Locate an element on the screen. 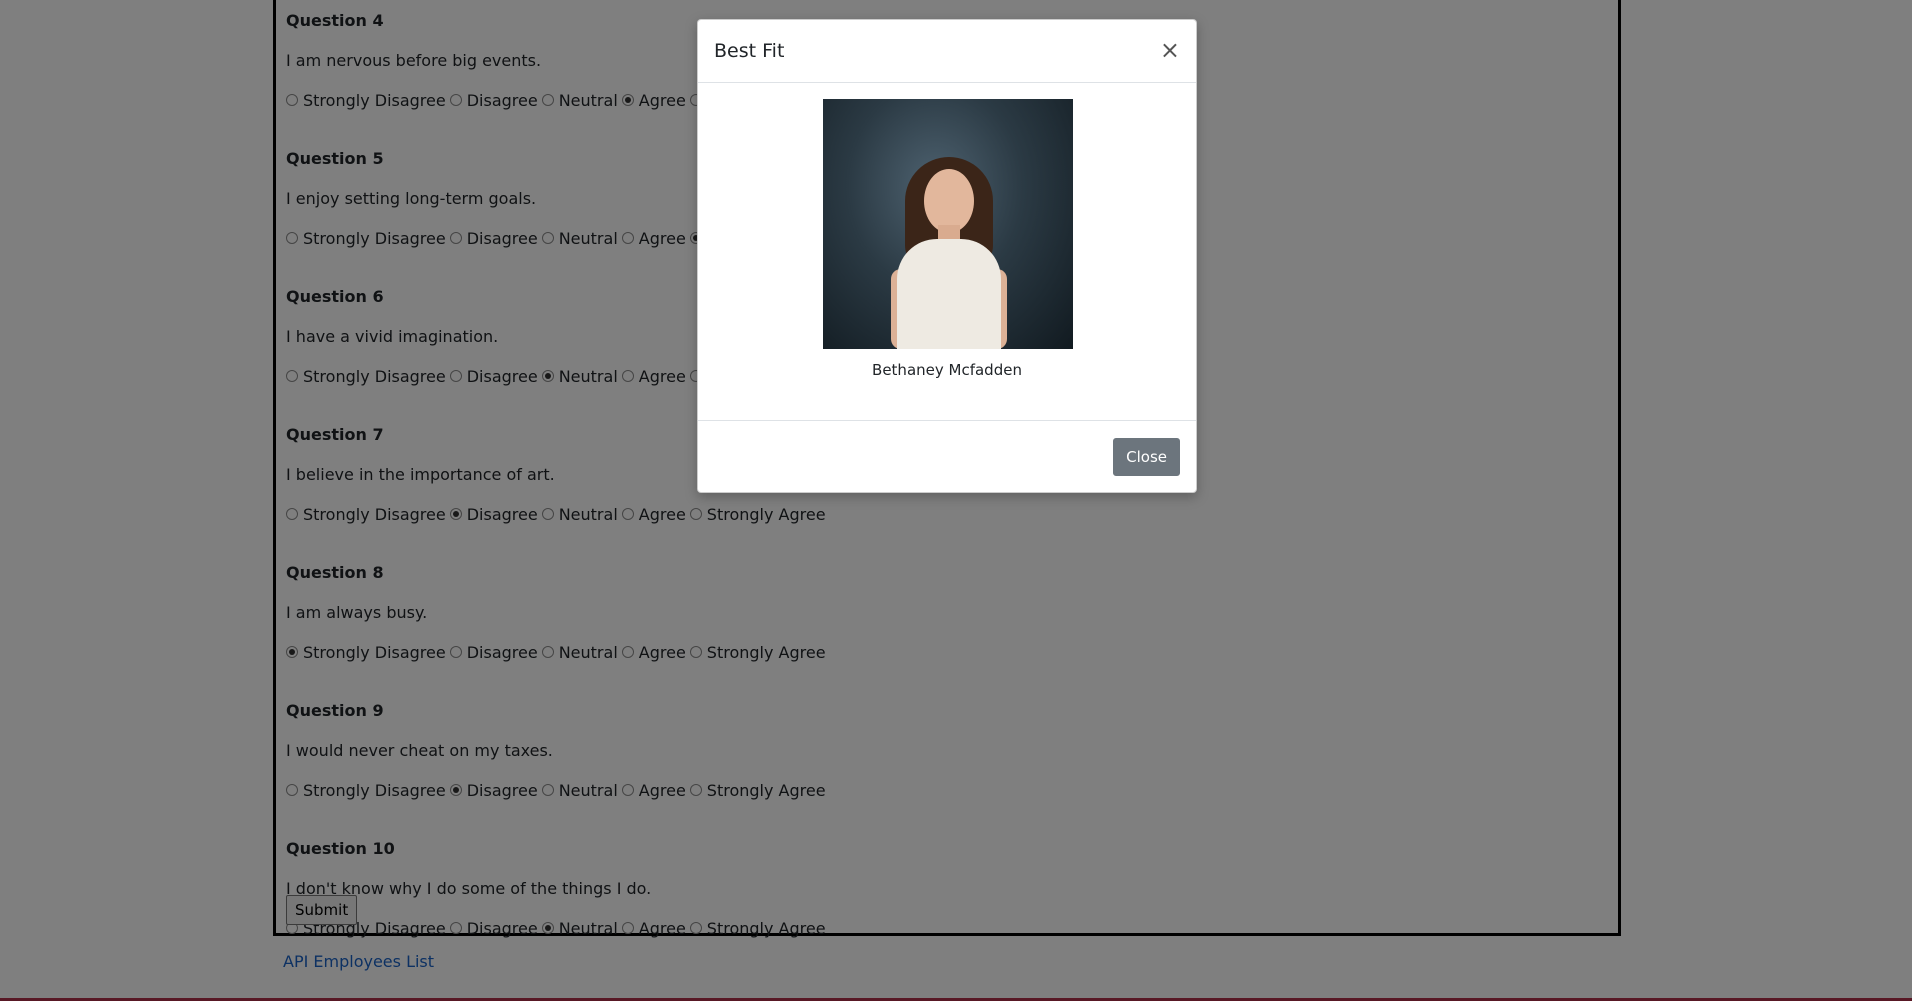  person-photo is located at coordinates (948, 224).